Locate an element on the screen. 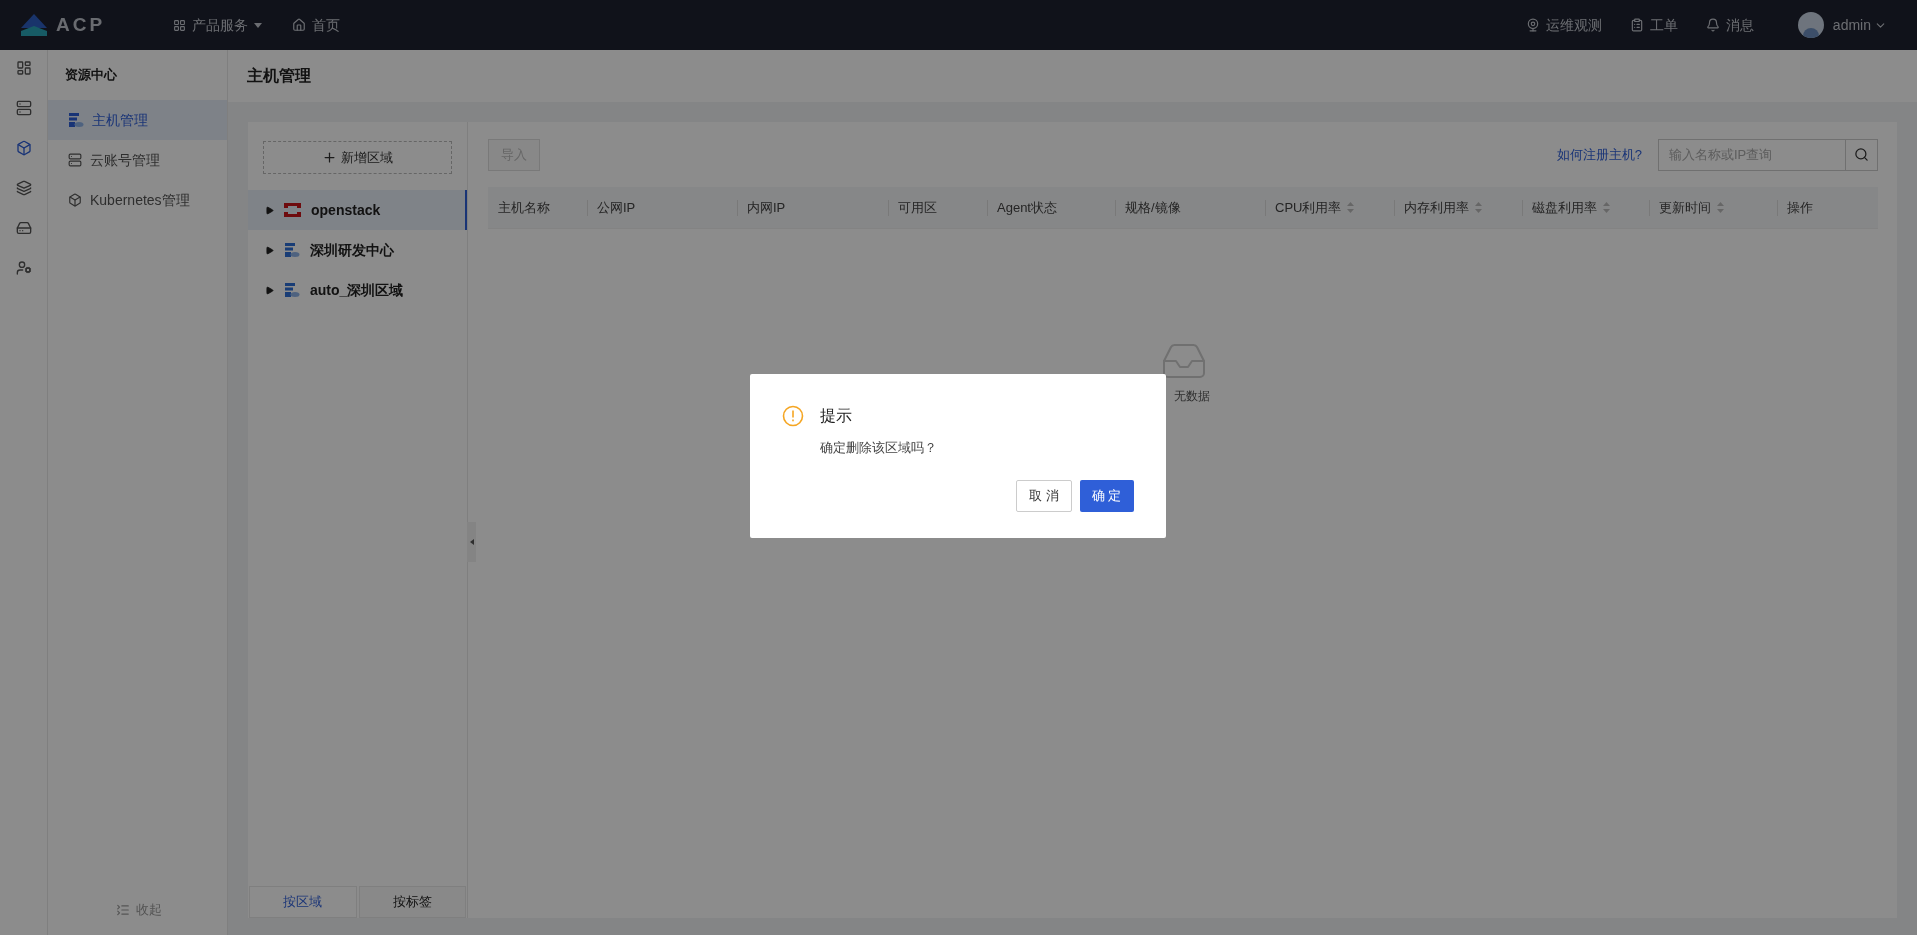 The height and width of the screenshot is (935, 1917). user-icon is located at coordinates (23, 268).